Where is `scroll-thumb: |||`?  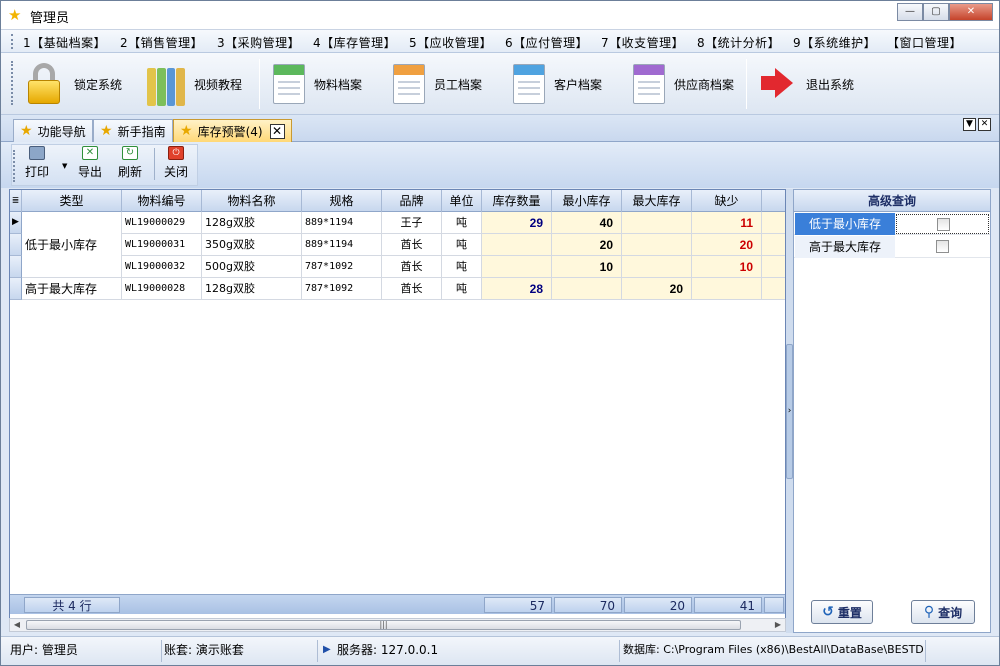
scroll-thumb: ||| is located at coordinates (383, 625).